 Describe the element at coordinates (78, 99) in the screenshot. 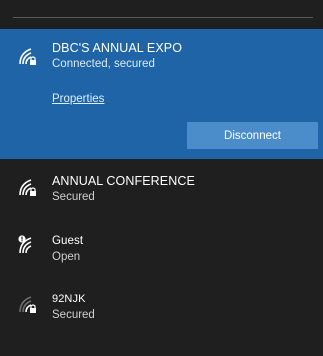

I see `properties-link: Properties` at that location.